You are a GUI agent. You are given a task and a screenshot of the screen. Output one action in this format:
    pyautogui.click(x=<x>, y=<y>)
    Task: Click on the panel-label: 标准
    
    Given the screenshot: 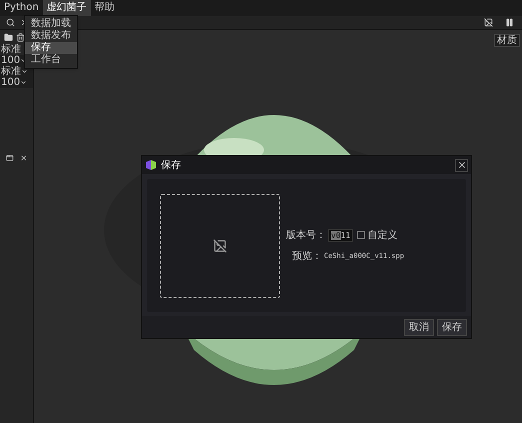 What is the action you would take?
    pyautogui.click(x=11, y=49)
    